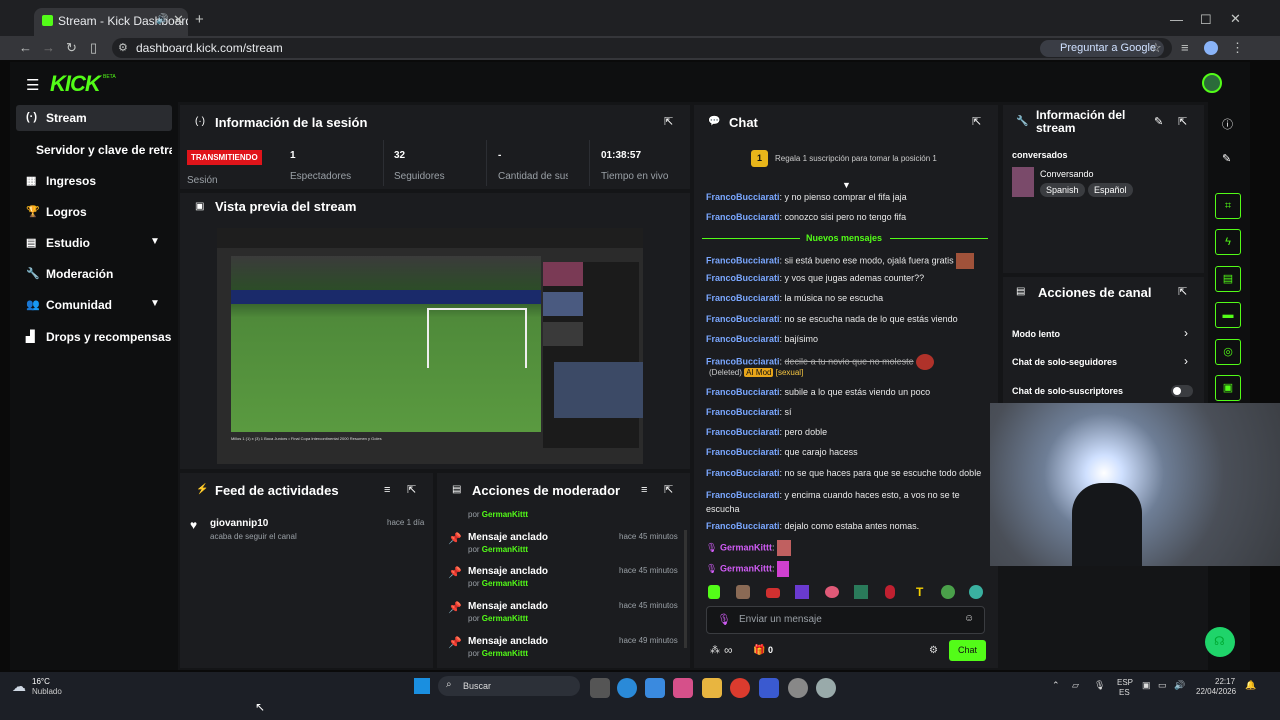  I want to click on windows-start-icon, so click(422, 686).